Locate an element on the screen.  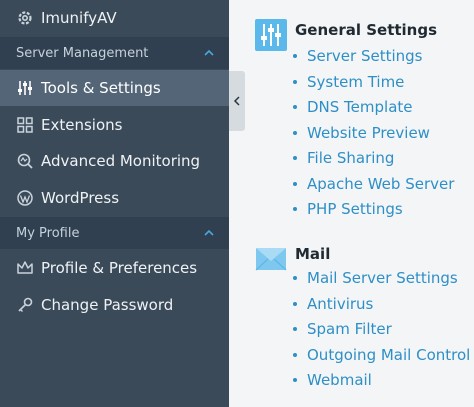
sidebar-item-change-password: Change Password is located at coordinates (114, 305).